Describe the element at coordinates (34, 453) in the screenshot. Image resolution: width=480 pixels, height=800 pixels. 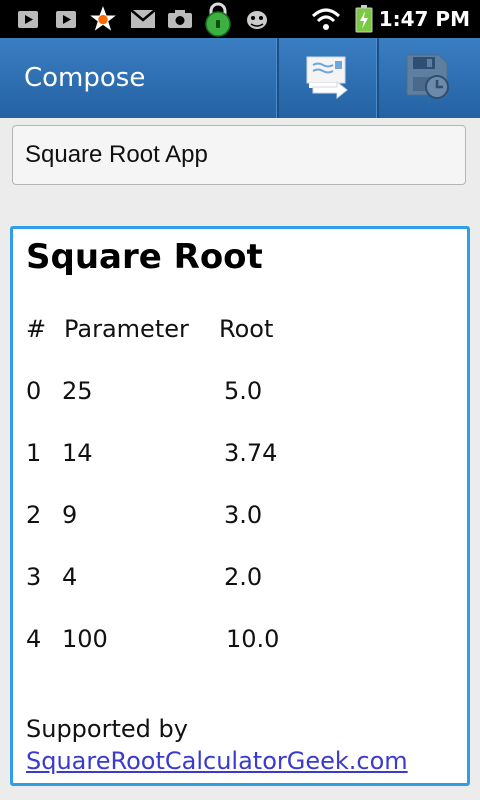
I see `row-index: 1` at that location.